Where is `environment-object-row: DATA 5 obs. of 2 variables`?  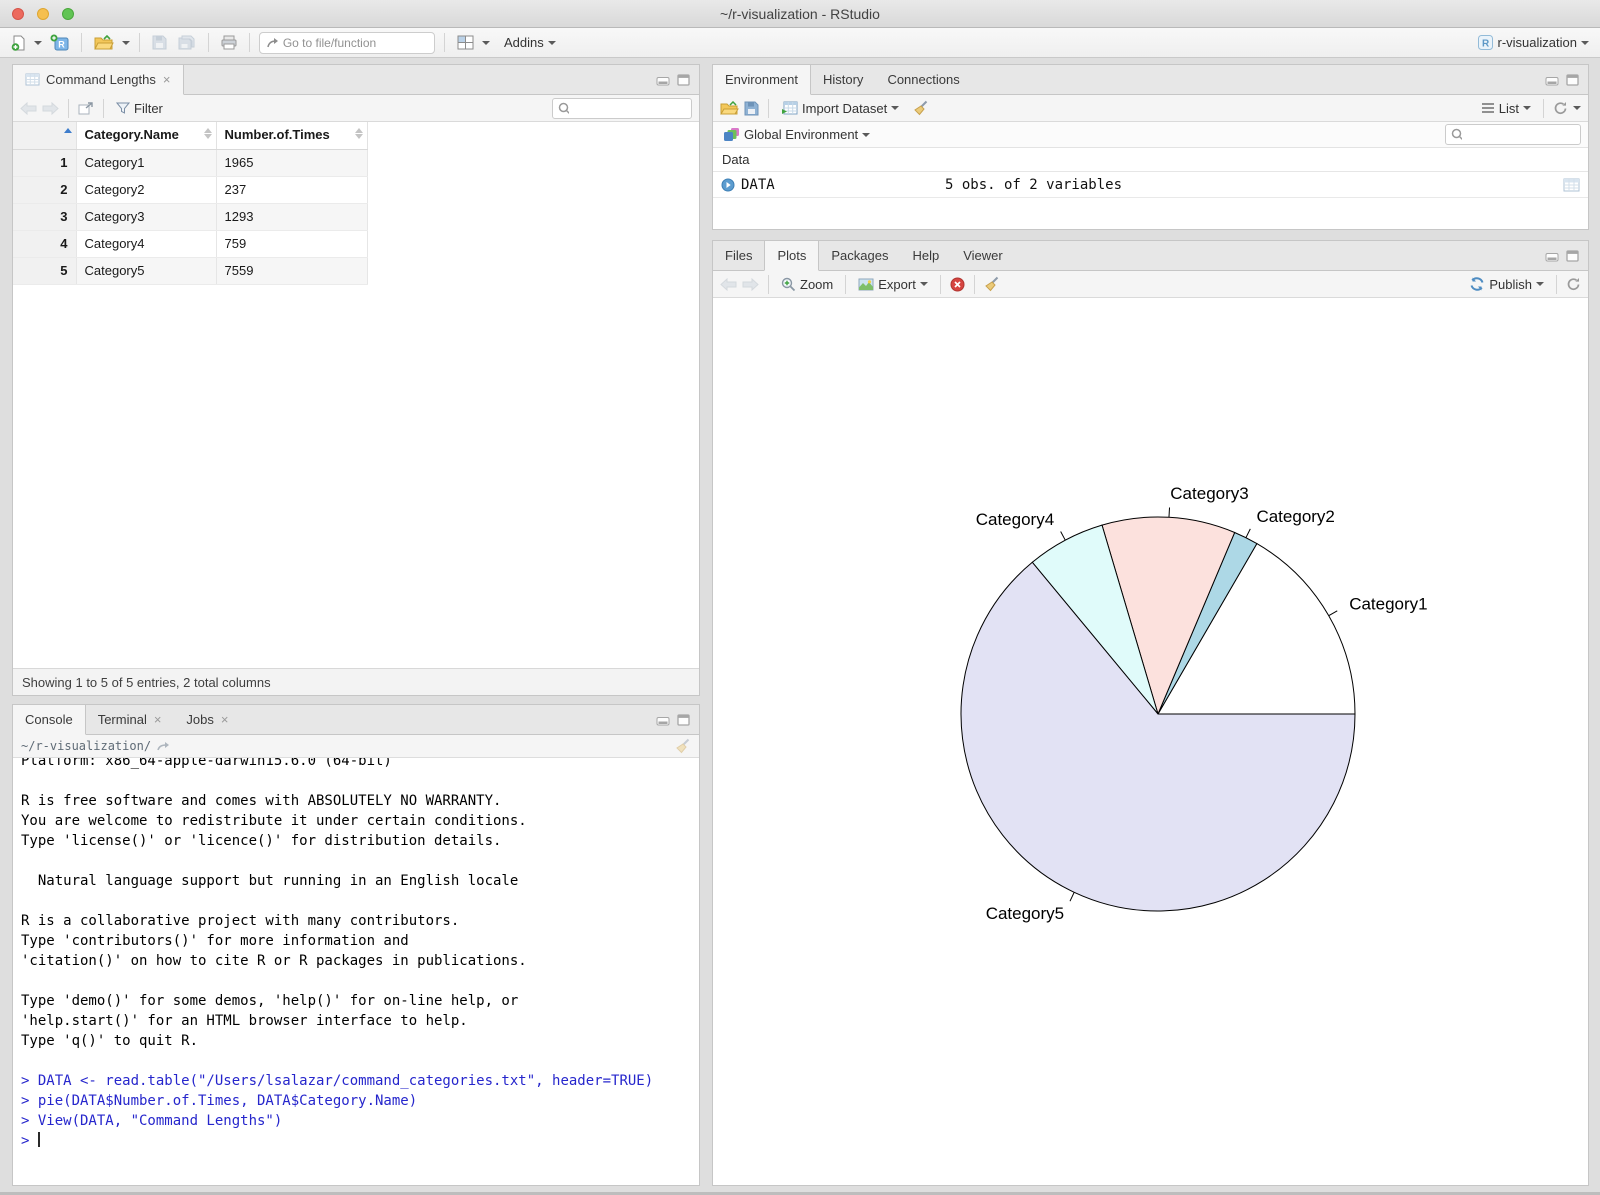 environment-object-row: DATA 5 obs. of 2 variables is located at coordinates (1150, 185).